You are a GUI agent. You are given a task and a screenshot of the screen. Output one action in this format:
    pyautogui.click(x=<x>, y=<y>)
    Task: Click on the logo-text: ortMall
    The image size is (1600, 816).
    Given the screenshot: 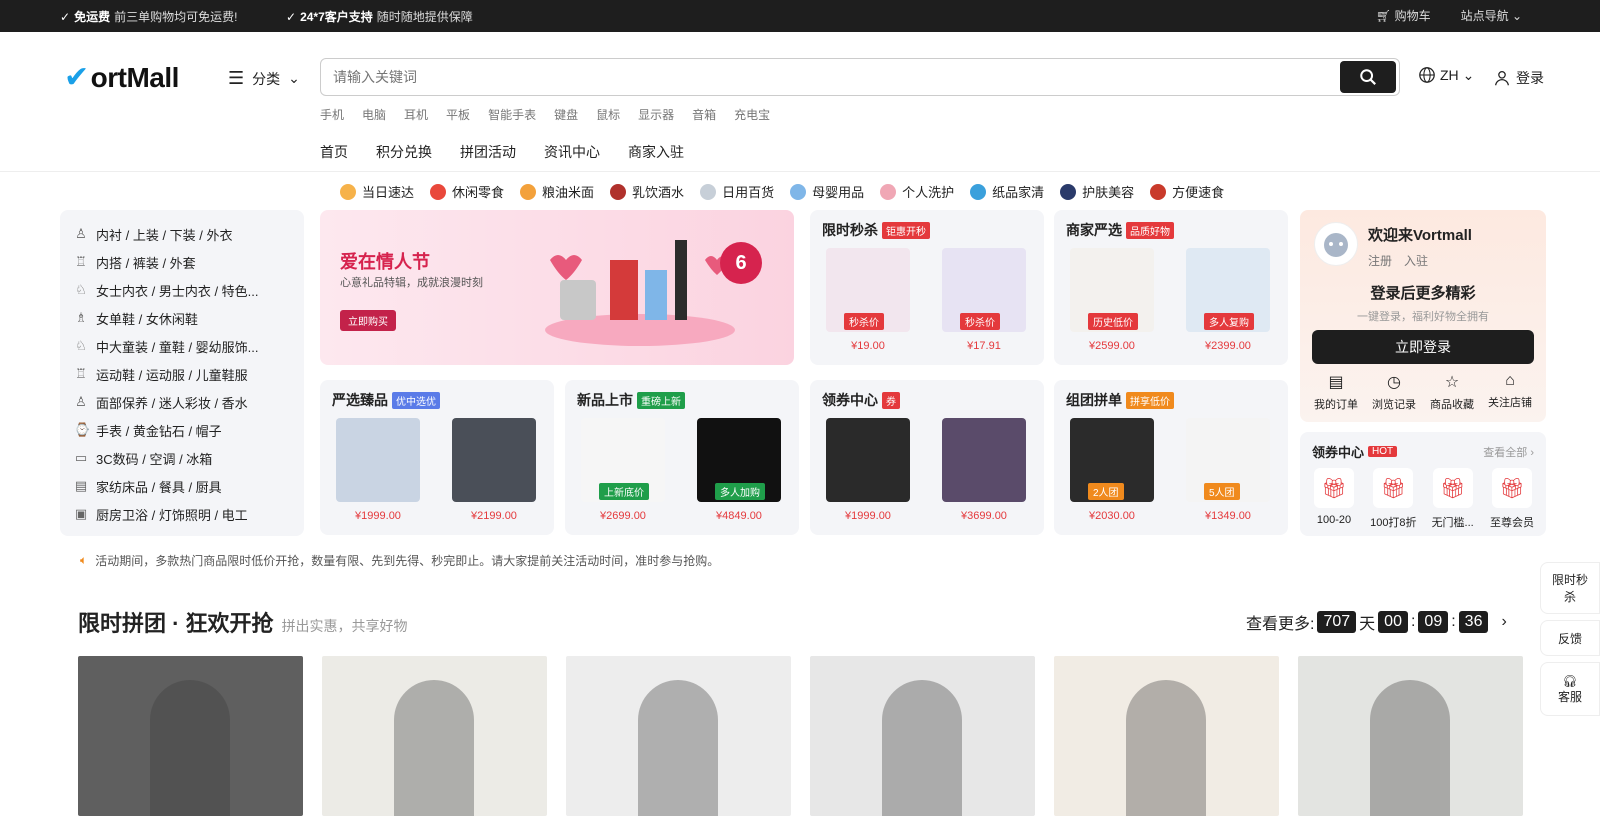 What is the action you would take?
    pyautogui.click(x=135, y=77)
    